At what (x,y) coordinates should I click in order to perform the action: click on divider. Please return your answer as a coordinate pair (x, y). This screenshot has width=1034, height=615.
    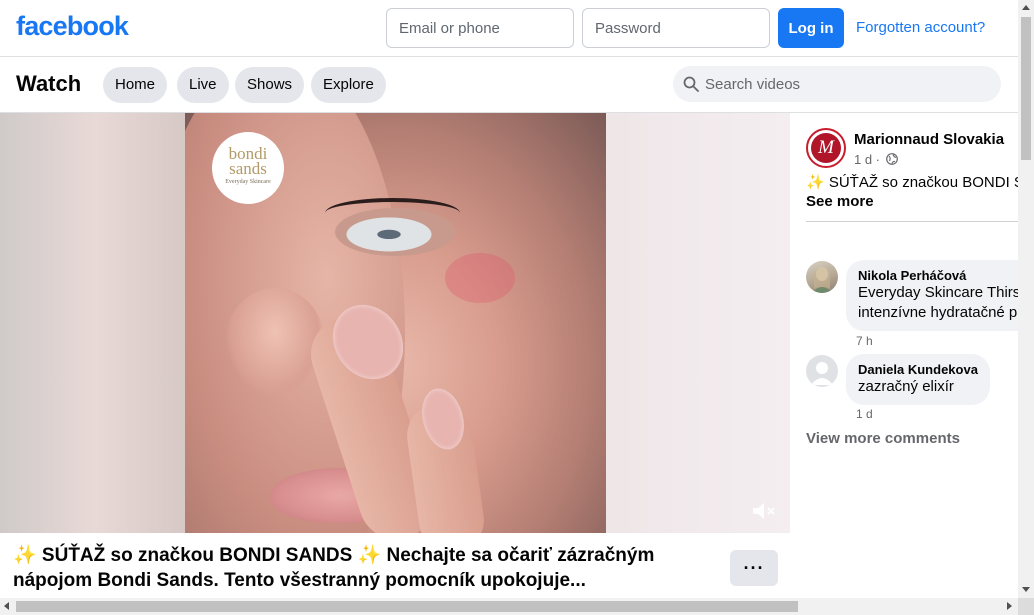
    Looking at the image, I should click on (912, 221).